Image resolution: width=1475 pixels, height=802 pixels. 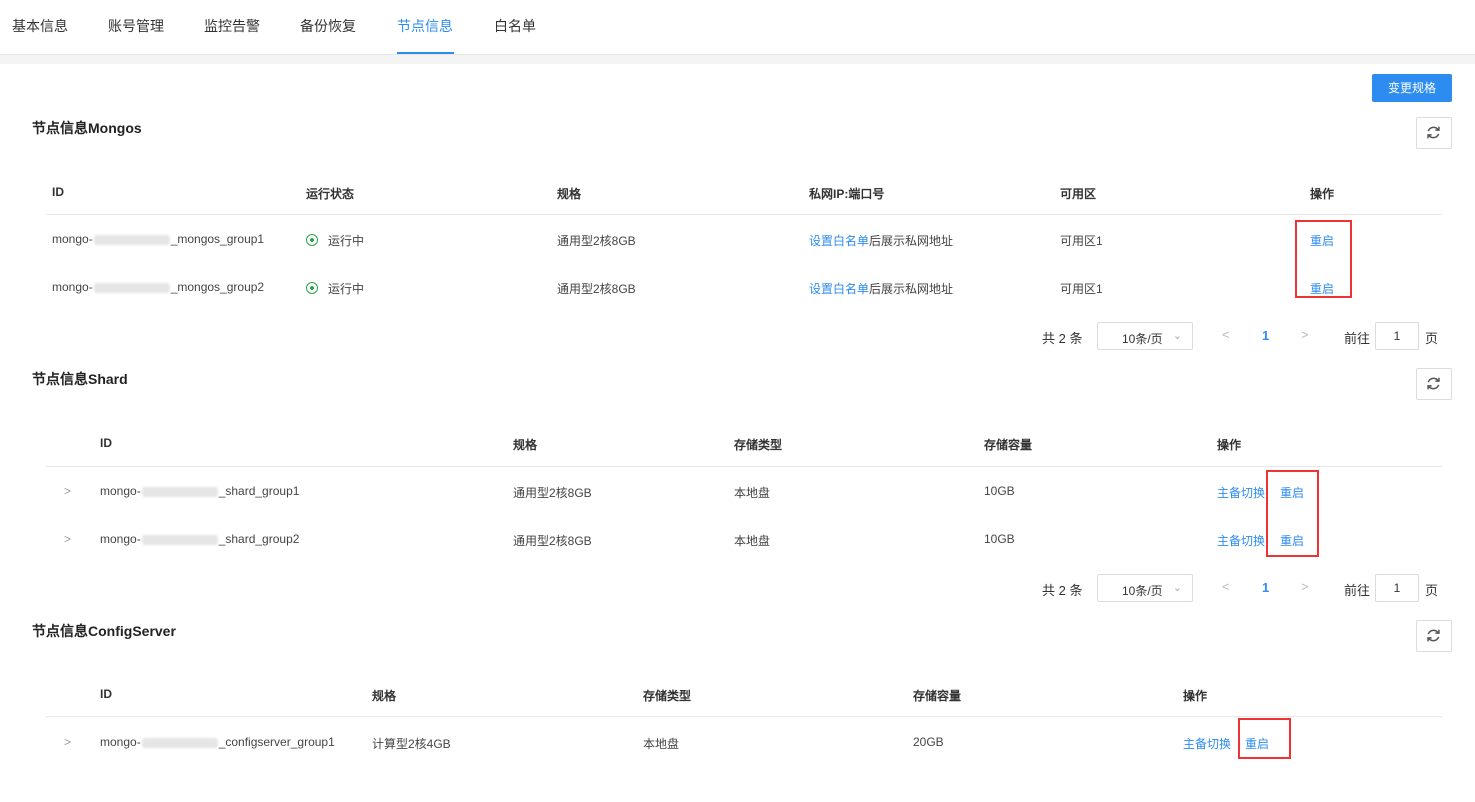 I want to click on shard-row-1-capacity: 10GB, so click(x=999, y=491).